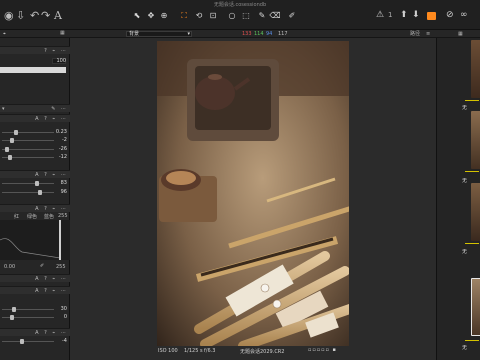 The image size is (480, 360). I want to click on vignette-value: -4, so click(64, 341).